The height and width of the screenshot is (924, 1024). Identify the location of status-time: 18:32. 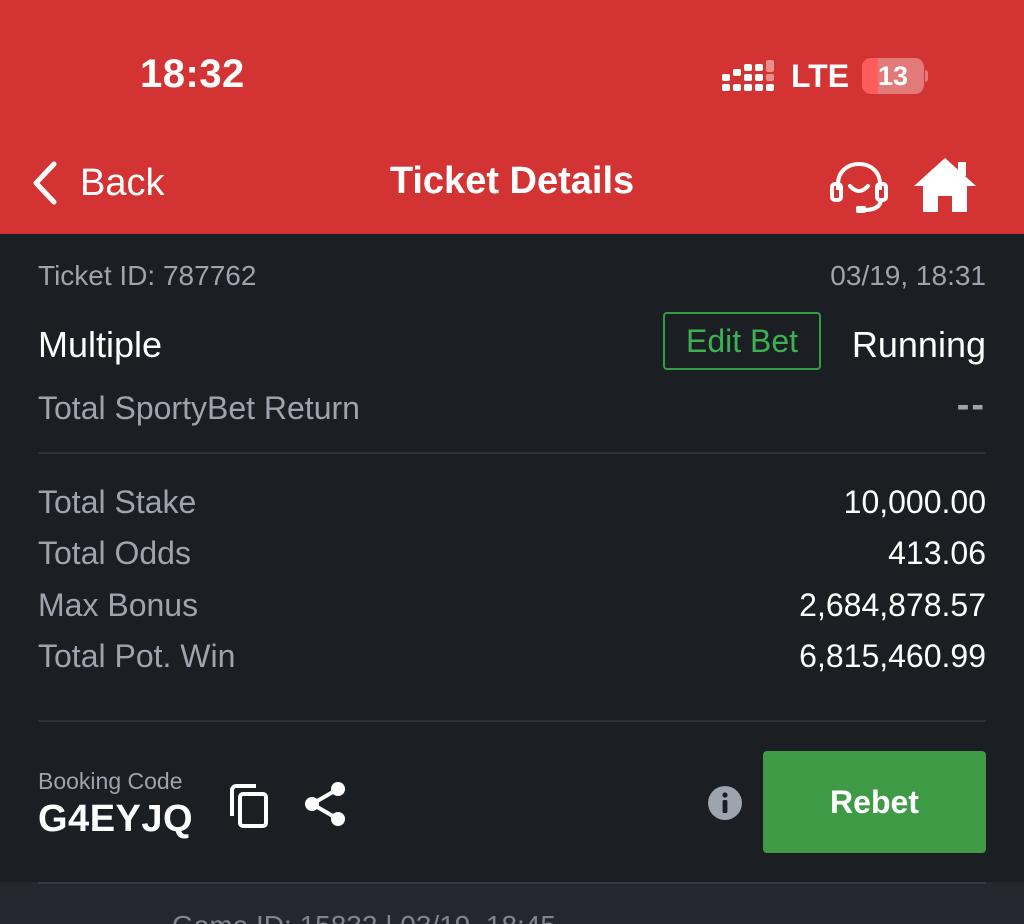
(192, 74).